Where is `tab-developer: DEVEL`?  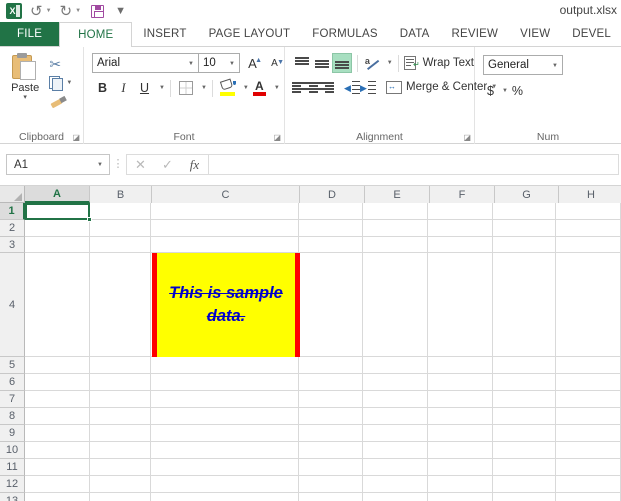 tab-developer: DEVEL is located at coordinates (591, 34).